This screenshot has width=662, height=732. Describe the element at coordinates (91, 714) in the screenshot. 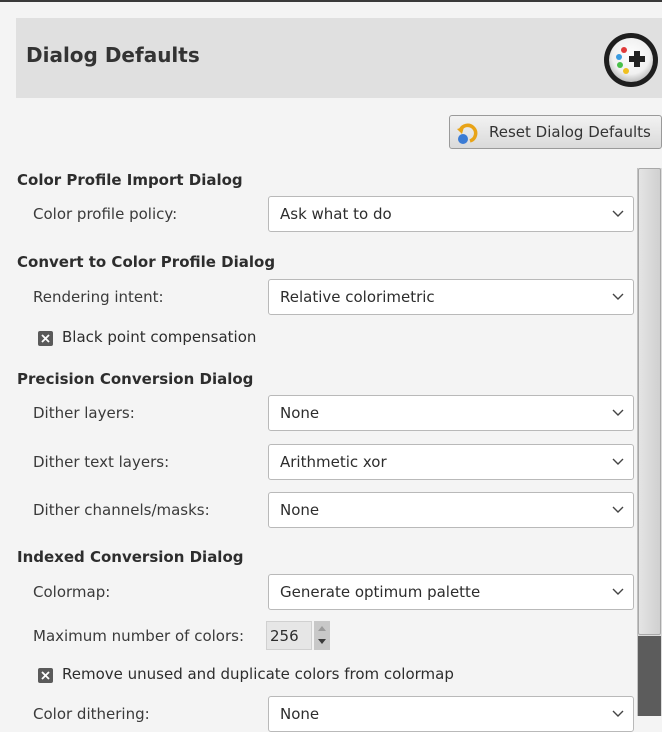

I see `color-dithering-label: Color dithering:` at that location.